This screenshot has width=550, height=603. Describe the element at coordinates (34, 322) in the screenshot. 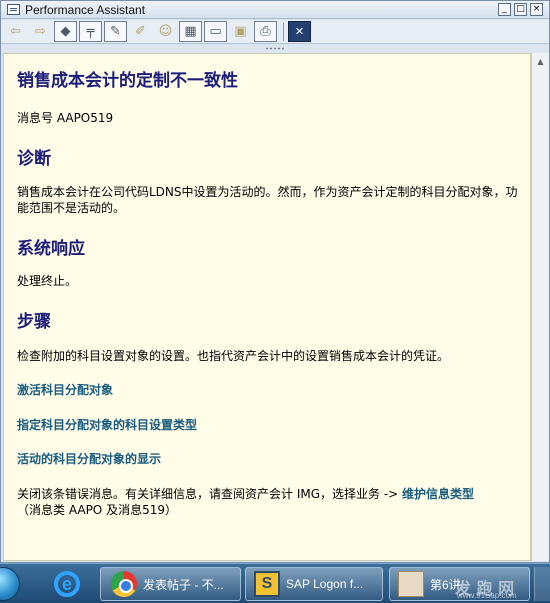

I see `procedure-heading: 步骤` at that location.